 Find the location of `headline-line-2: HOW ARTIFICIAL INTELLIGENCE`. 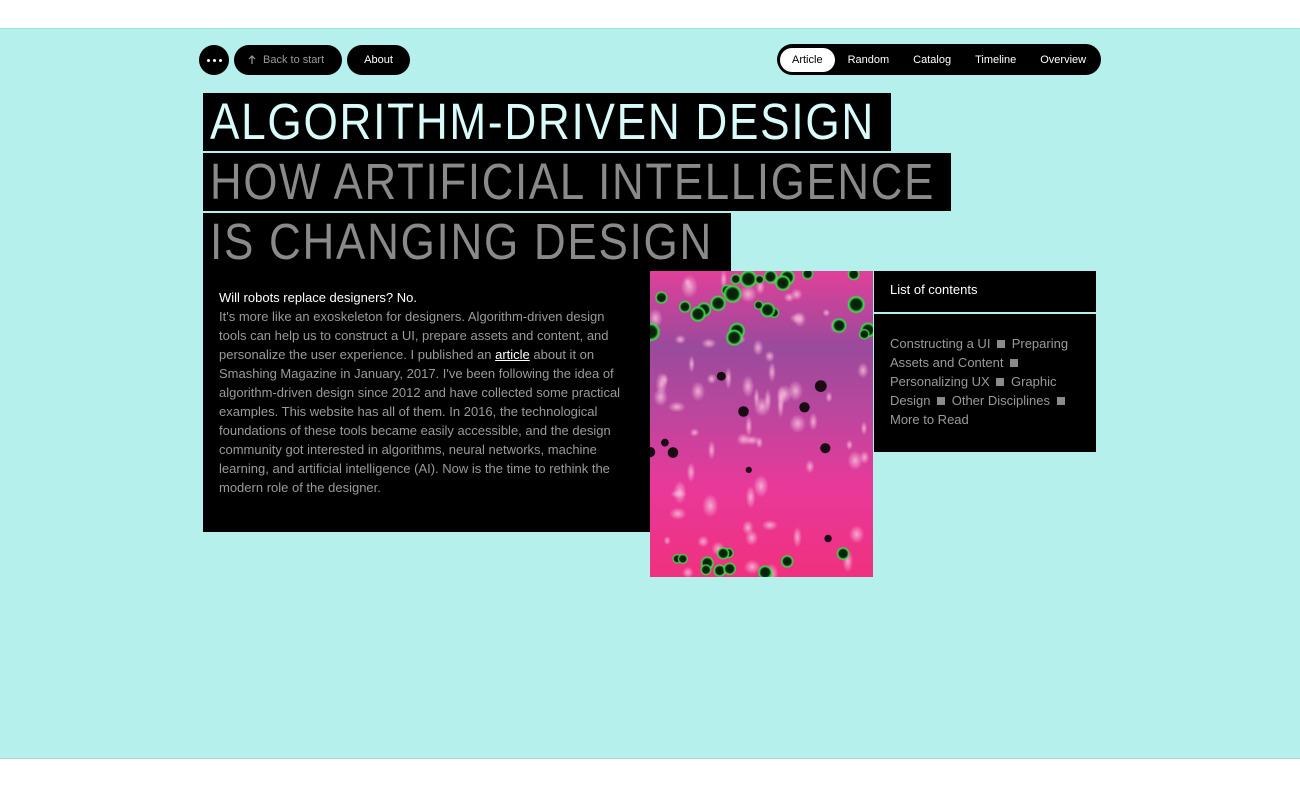

headline-line-2: HOW ARTIFICIAL INTELLIGENCE is located at coordinates (577, 182).